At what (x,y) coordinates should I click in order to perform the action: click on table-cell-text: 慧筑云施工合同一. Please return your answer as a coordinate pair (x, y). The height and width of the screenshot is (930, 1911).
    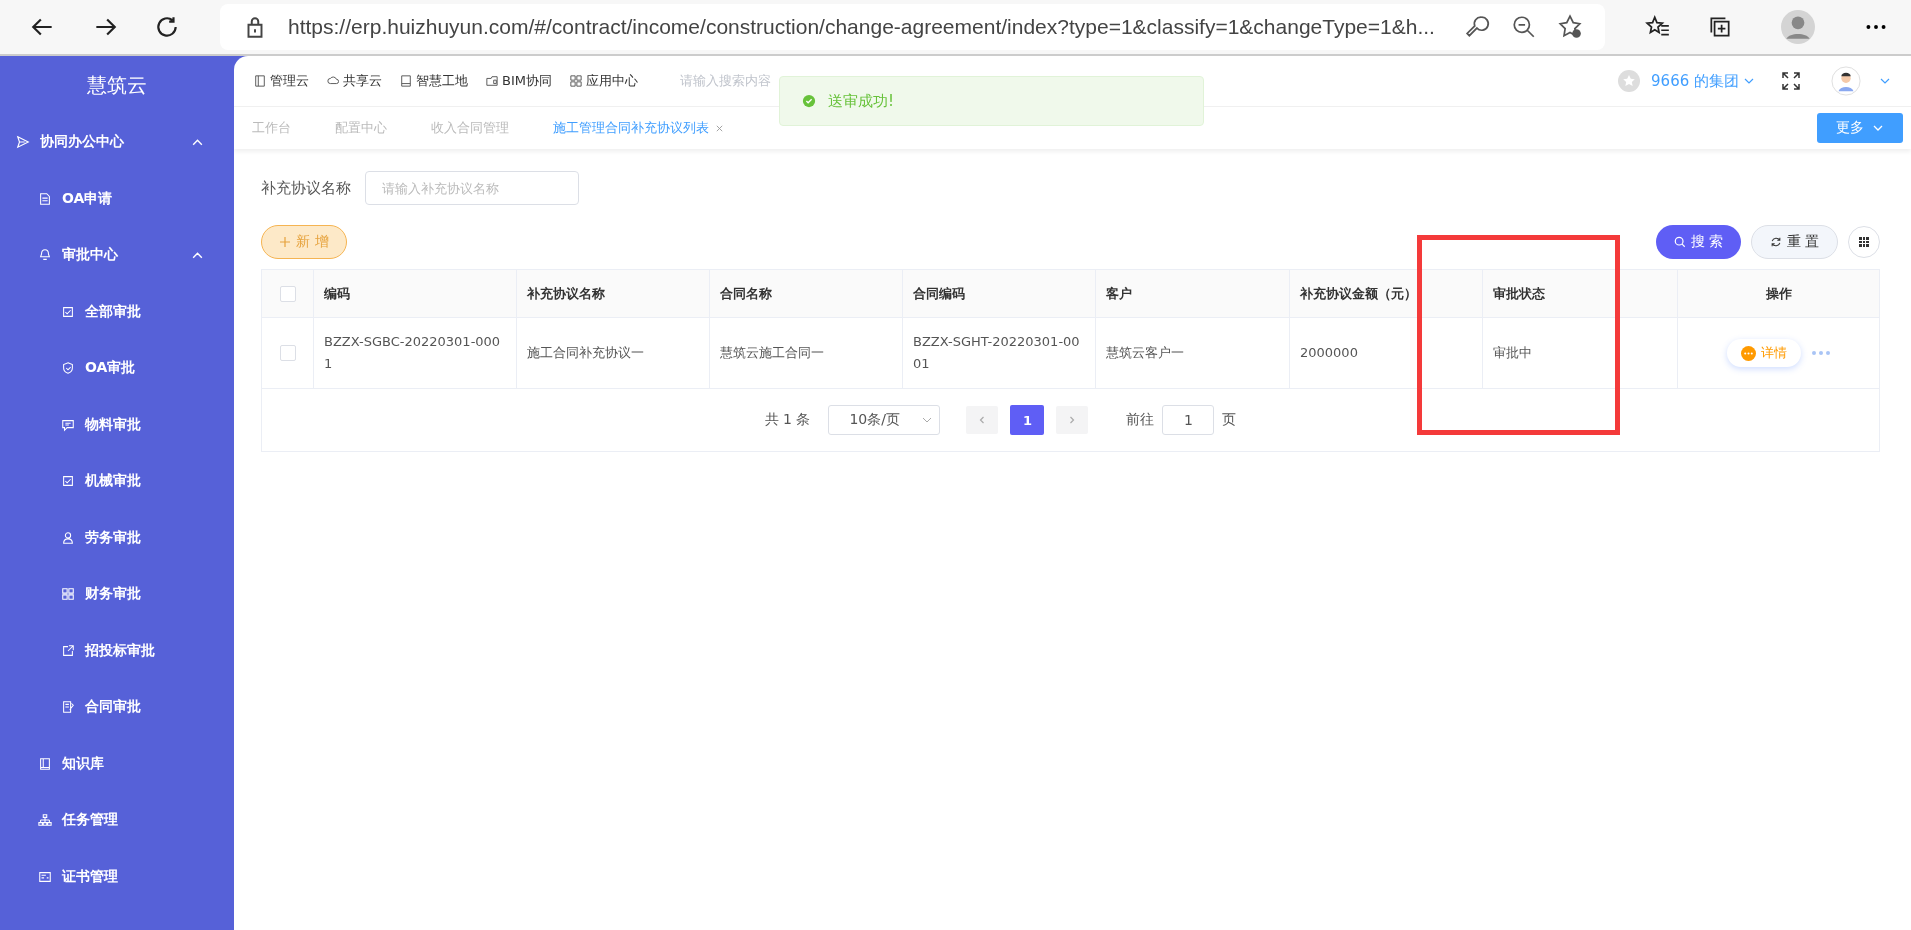
    Looking at the image, I should click on (772, 352).